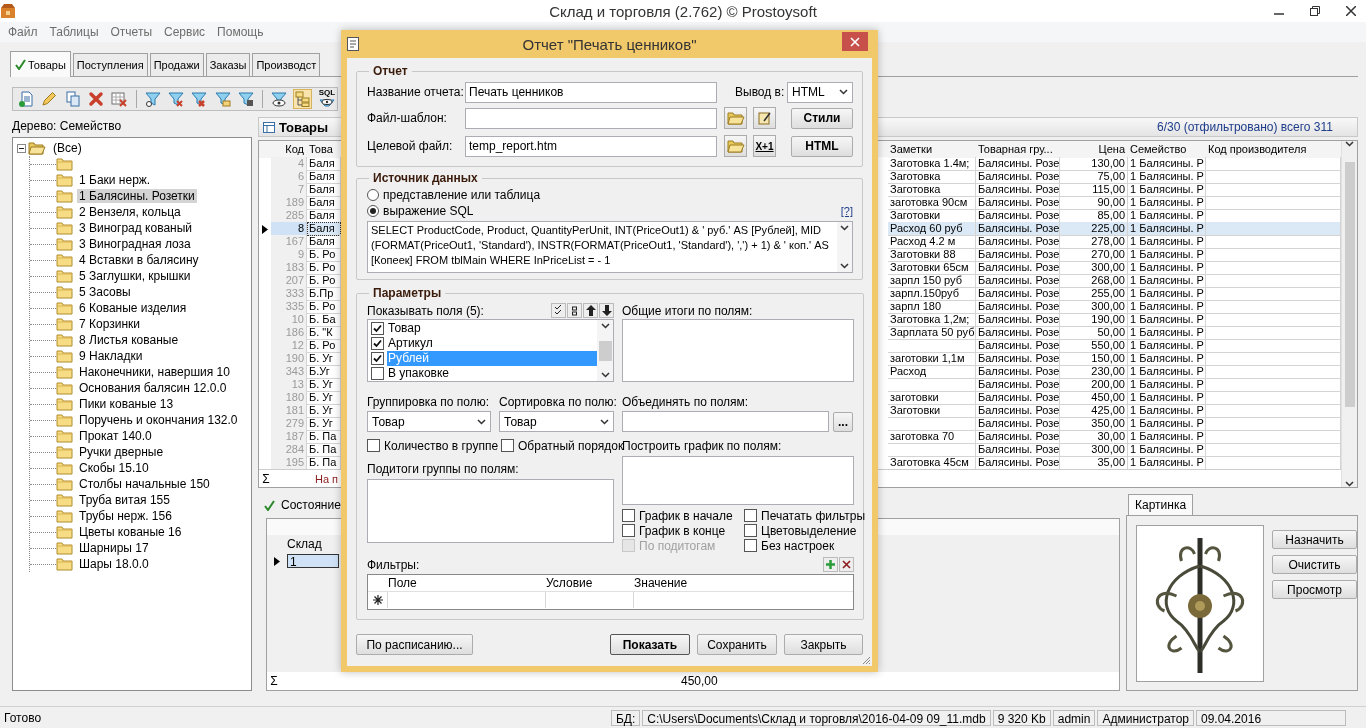  What do you see at coordinates (135, 244) in the screenshot?
I see `tree-item: 3 Виноградная лоза` at bounding box center [135, 244].